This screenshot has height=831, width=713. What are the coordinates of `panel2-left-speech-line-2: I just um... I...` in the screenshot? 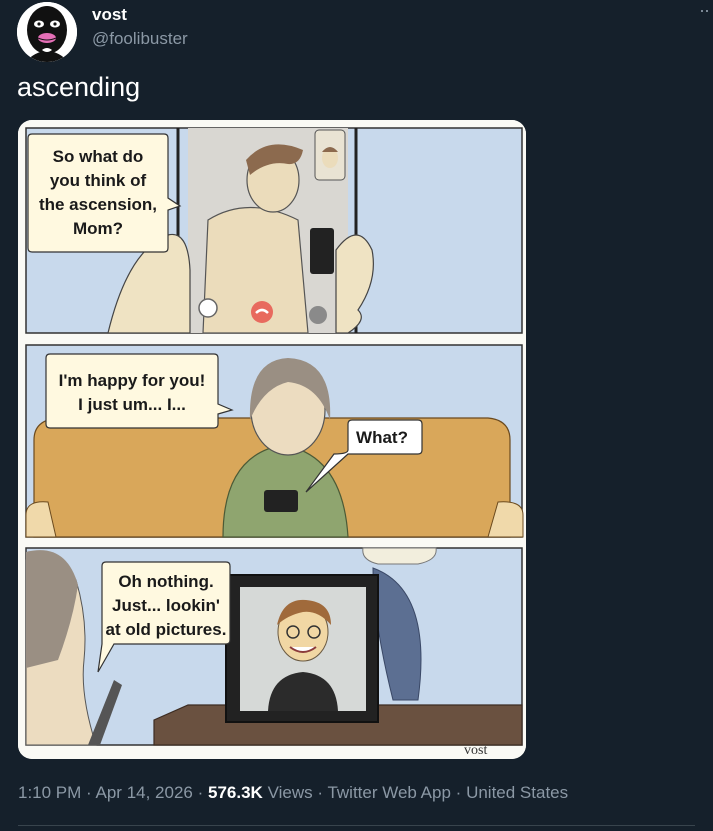 It's located at (132, 404).